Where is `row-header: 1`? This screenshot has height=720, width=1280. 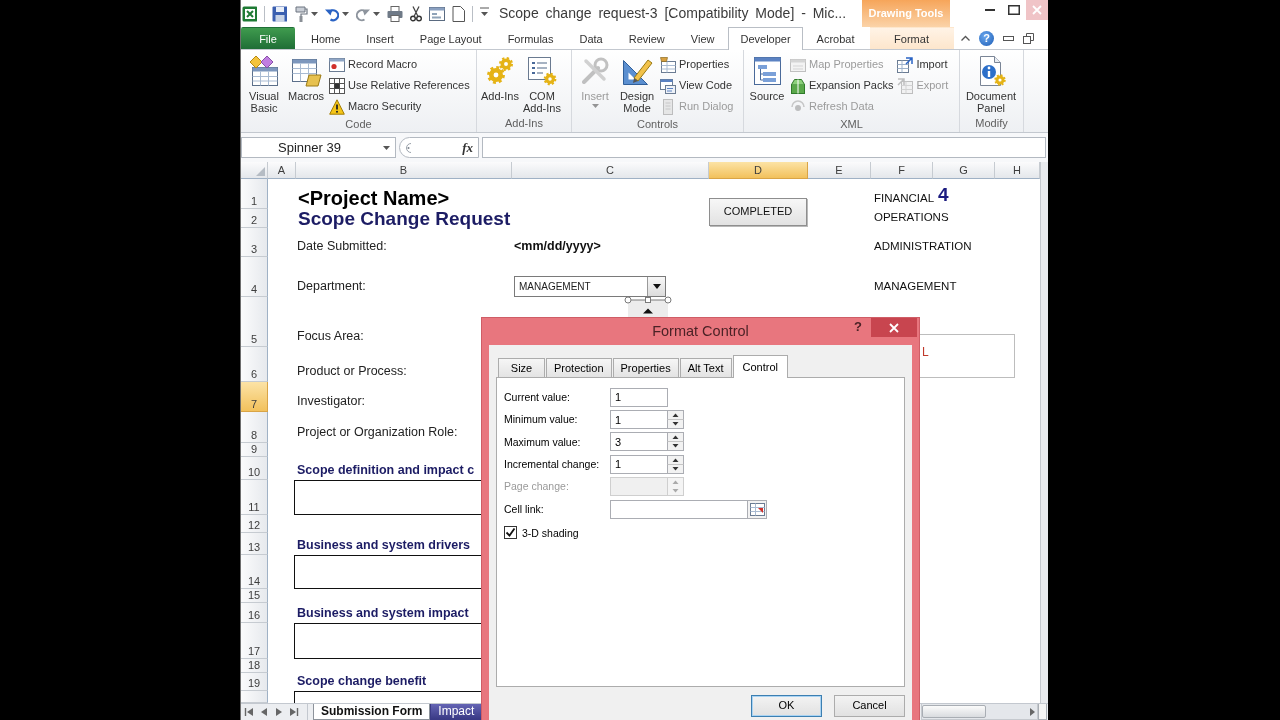
row-header: 1 is located at coordinates (254, 194).